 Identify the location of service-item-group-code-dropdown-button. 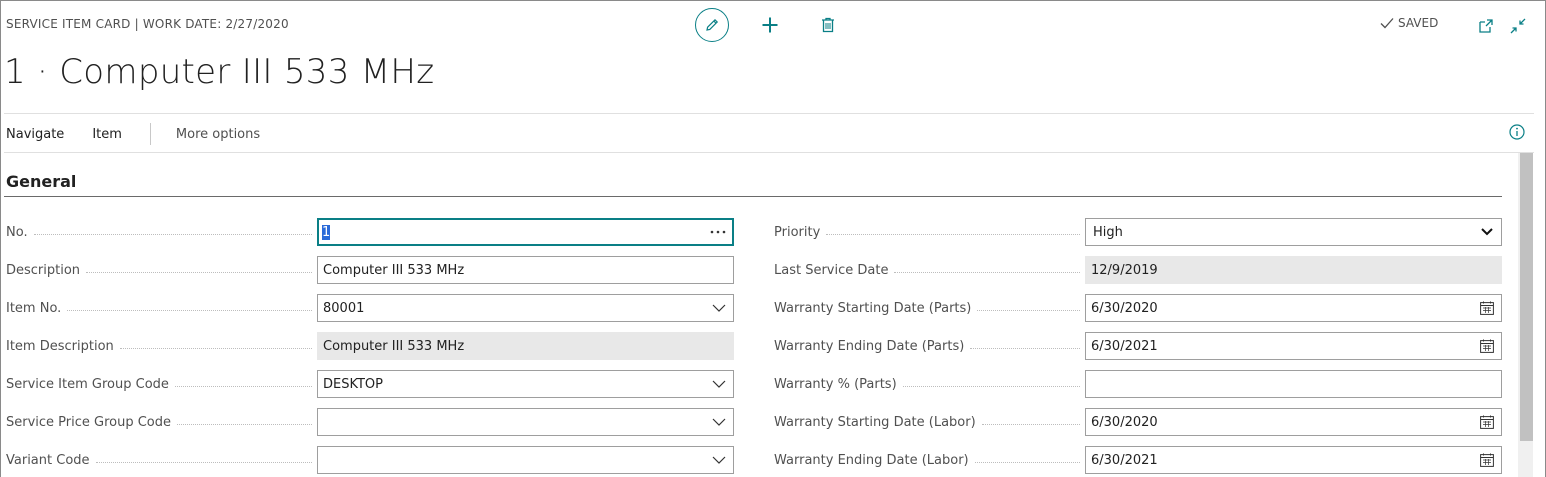
(719, 384).